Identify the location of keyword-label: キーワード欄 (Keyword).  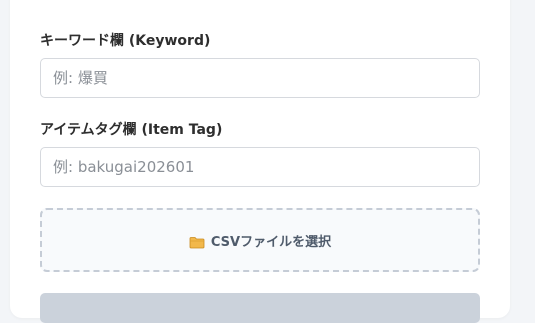
(125, 41).